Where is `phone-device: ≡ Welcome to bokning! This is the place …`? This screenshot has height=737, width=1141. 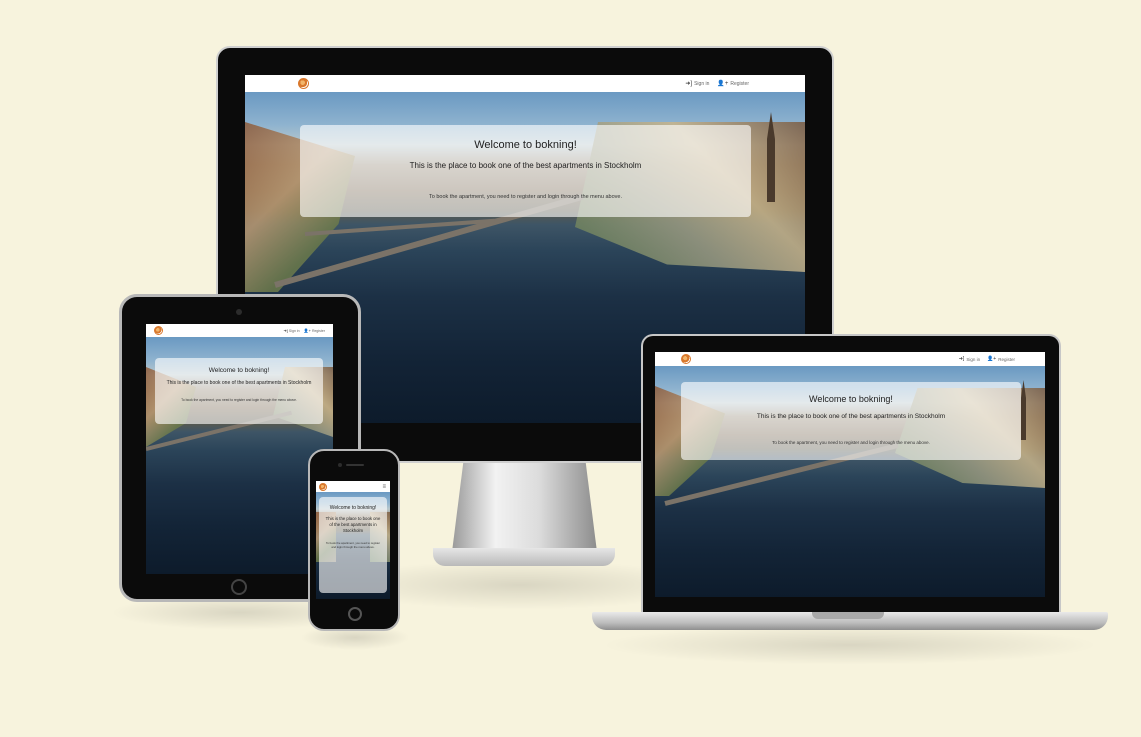
phone-device: ≡ Welcome to bokning! This is the place … is located at coordinates (354, 540).